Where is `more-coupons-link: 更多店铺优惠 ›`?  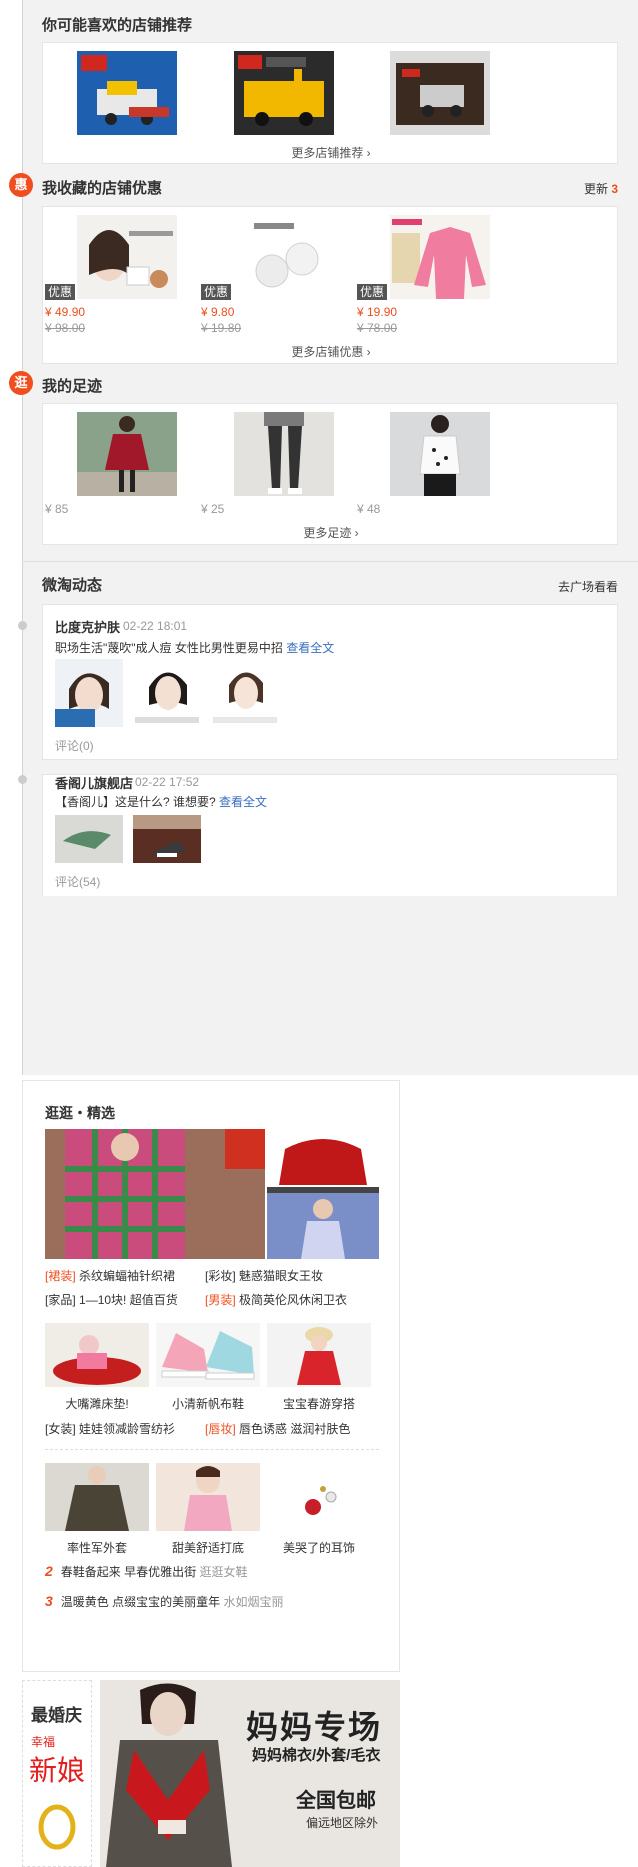
more-coupons-link: 更多店铺优惠 › is located at coordinates (331, 351).